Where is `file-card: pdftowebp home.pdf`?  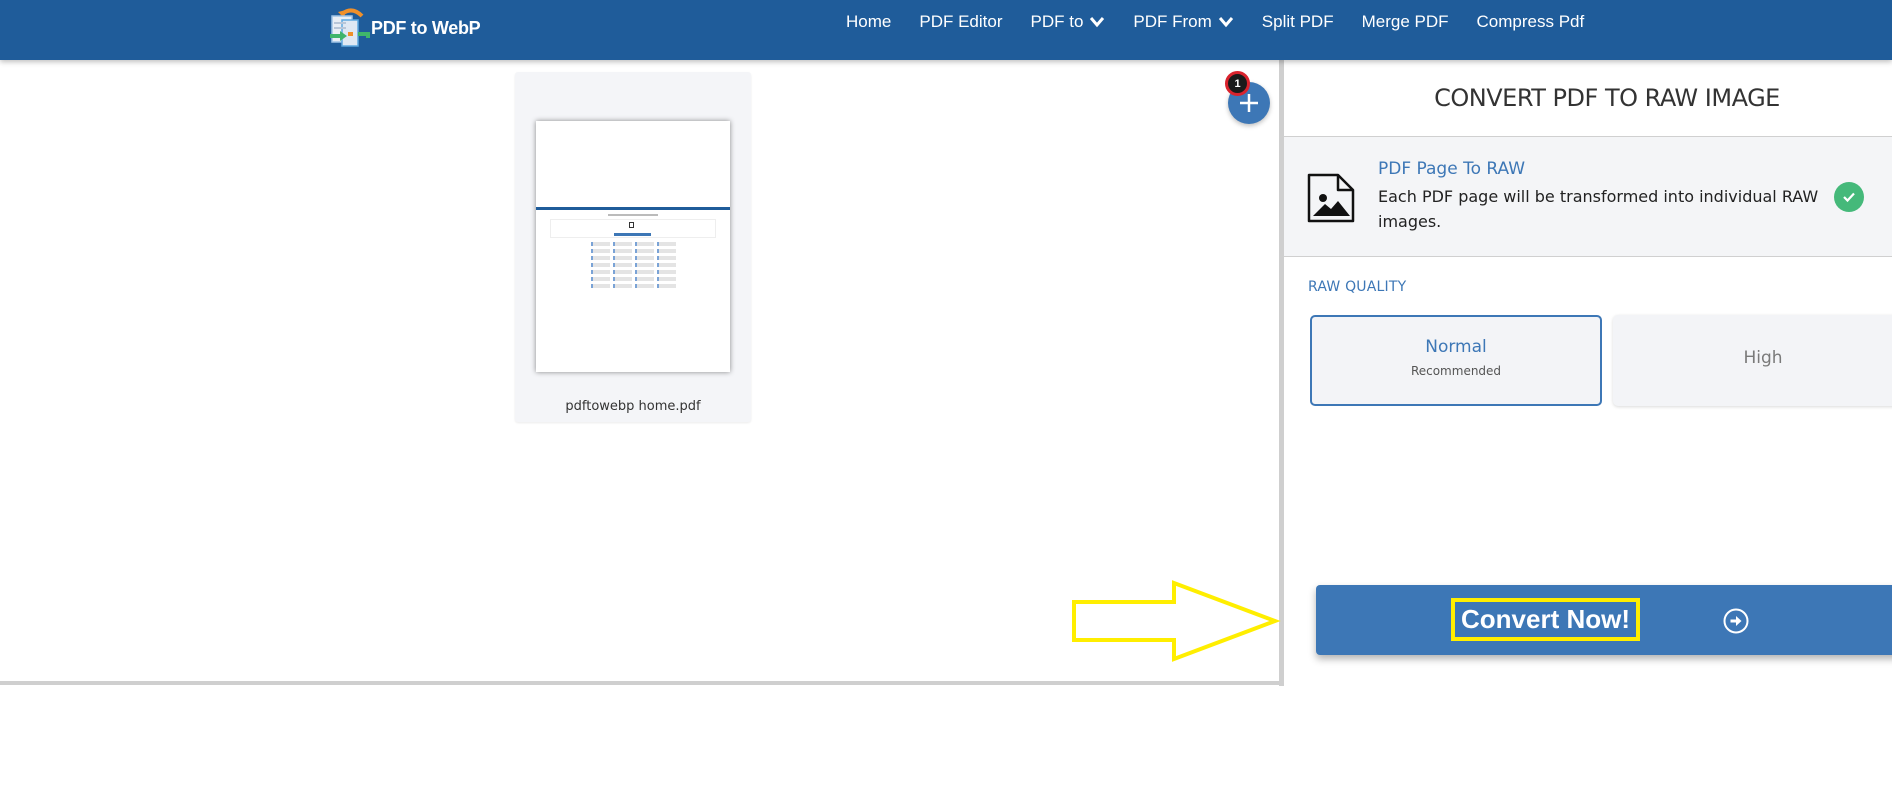
file-card: pdftowebp home.pdf is located at coordinates (633, 247).